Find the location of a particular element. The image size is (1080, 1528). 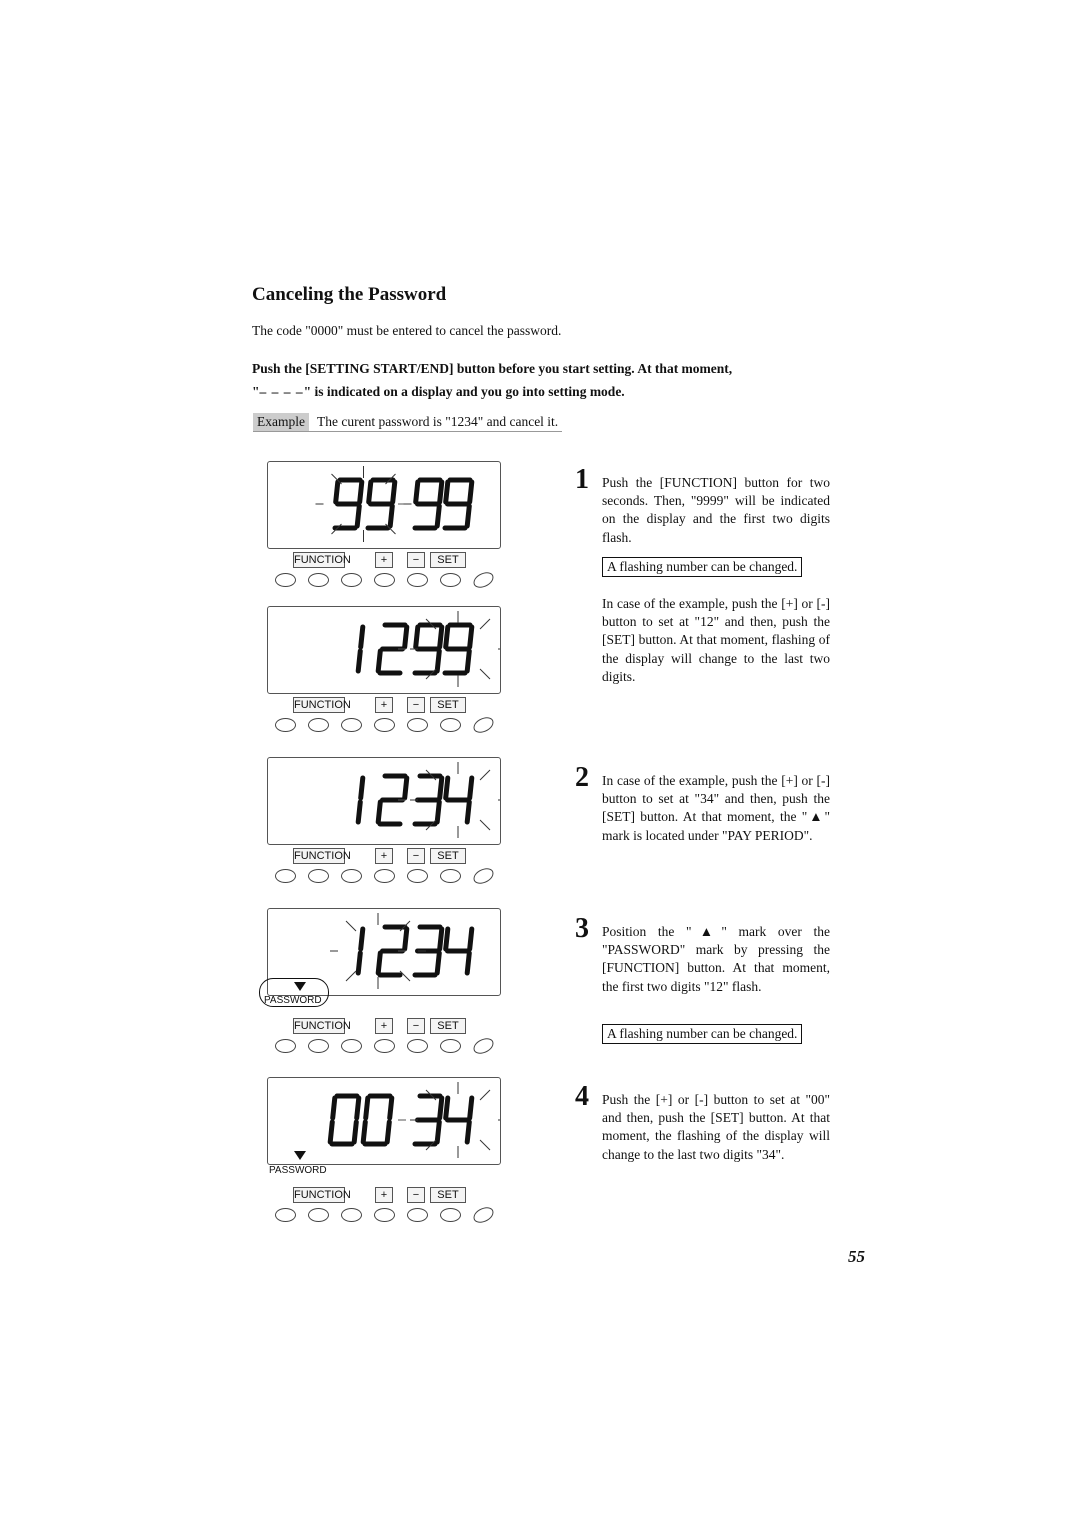

step-number: 3 is located at coordinates (582, 928).